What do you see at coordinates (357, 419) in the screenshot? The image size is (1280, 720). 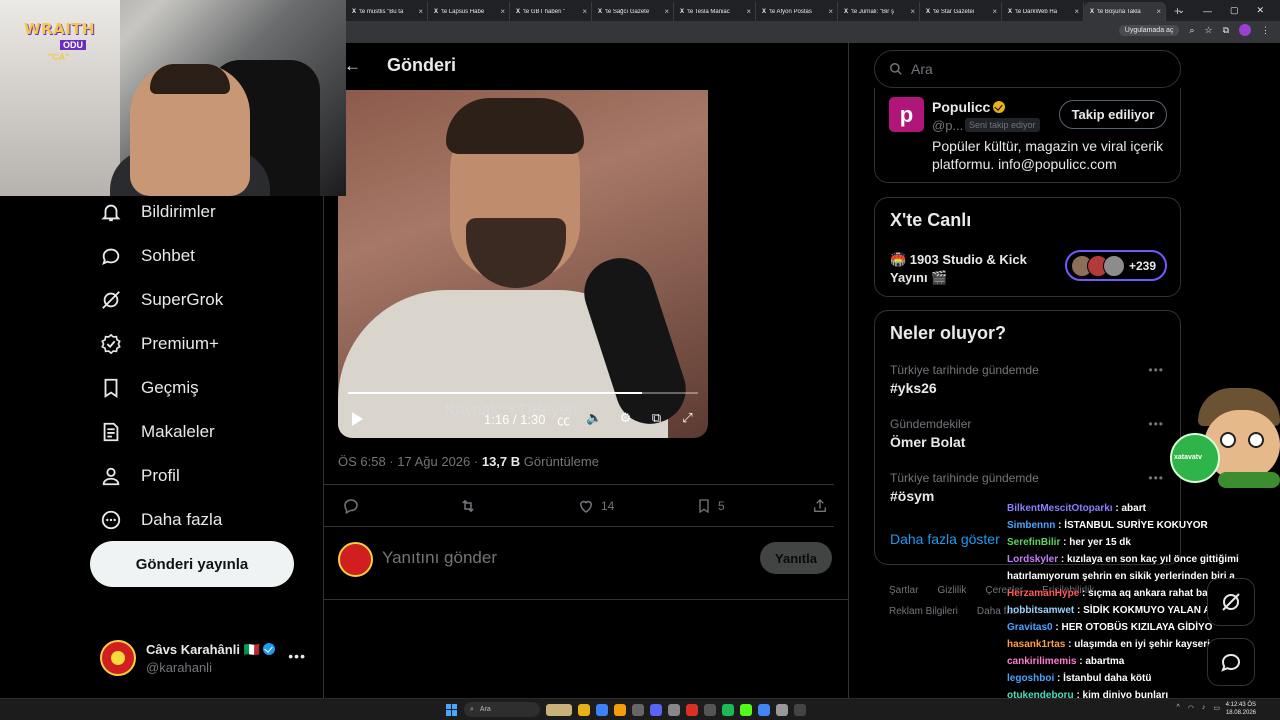 I see `play-icon` at bounding box center [357, 419].